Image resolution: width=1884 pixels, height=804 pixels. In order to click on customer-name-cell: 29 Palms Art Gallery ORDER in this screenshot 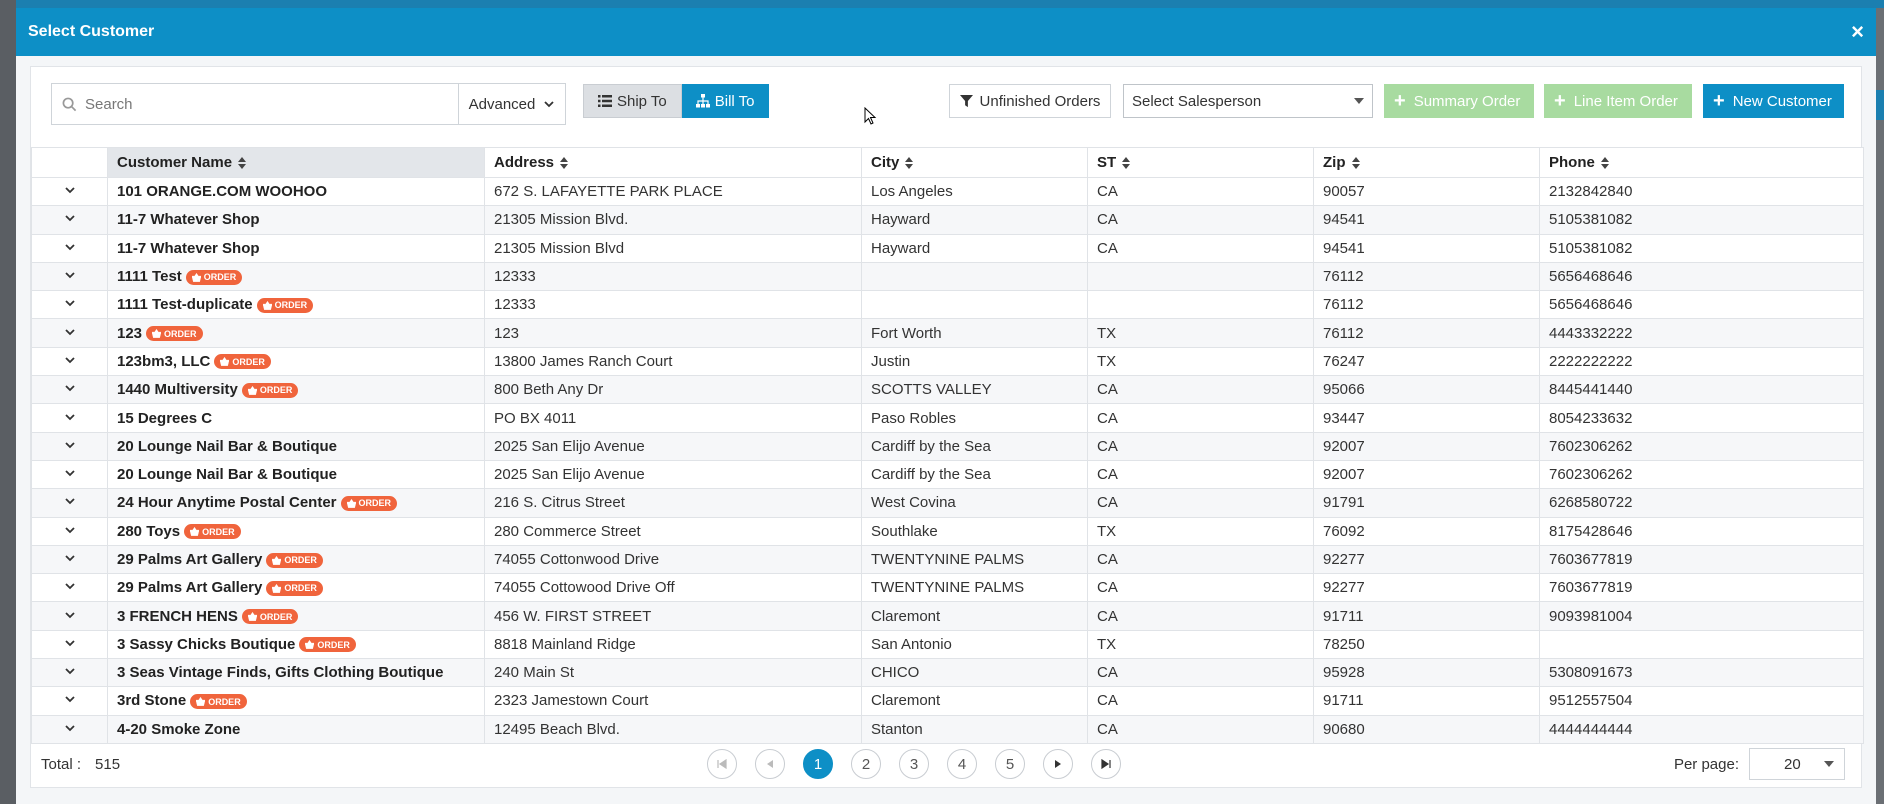, I will do `click(296, 588)`.